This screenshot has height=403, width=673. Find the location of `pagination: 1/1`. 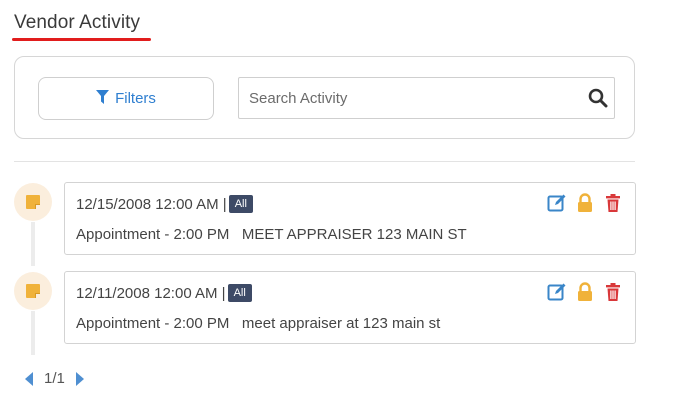

pagination: 1/1 is located at coordinates (54, 378).